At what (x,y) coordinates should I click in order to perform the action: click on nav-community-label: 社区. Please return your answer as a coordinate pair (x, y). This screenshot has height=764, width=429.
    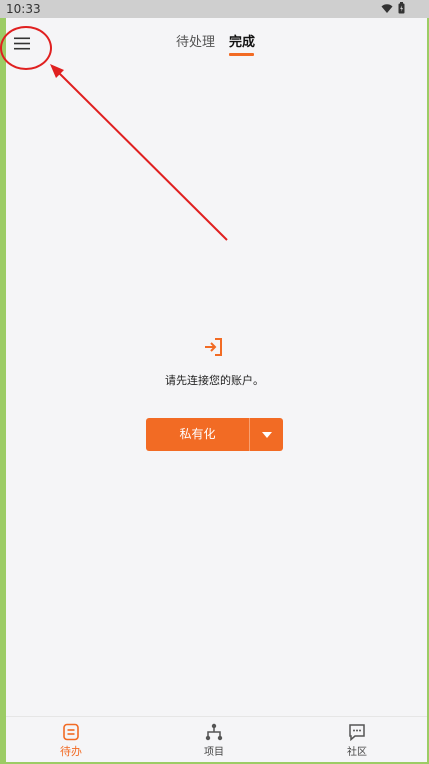
    Looking at the image, I should click on (357, 752).